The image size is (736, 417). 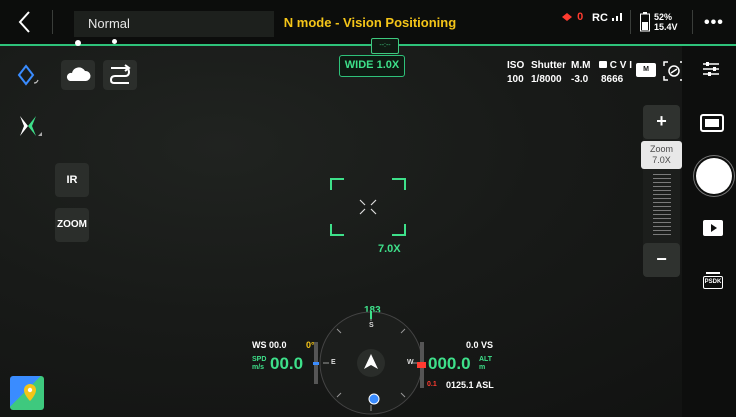 I want to click on altitude-small: 0.1, so click(x=432, y=384).